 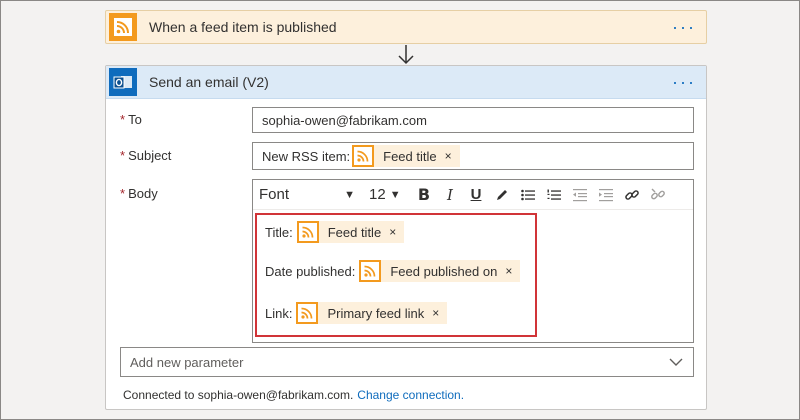 What do you see at coordinates (406, 55) in the screenshot?
I see `arrow-down-icon` at bounding box center [406, 55].